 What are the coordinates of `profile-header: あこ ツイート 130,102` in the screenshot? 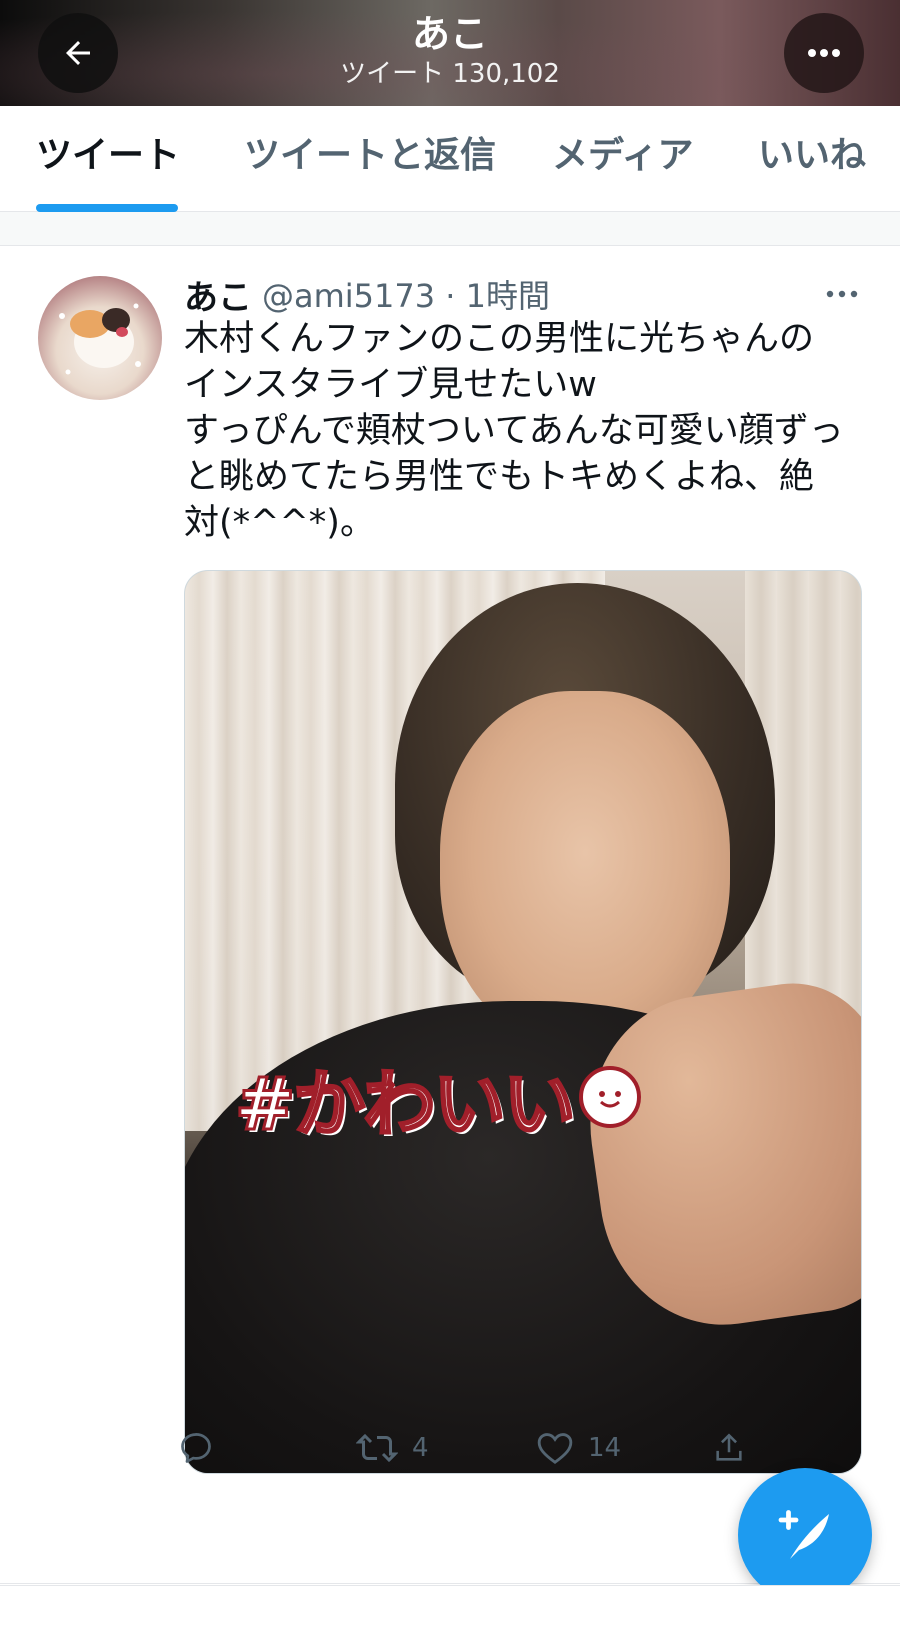 It's located at (450, 53).